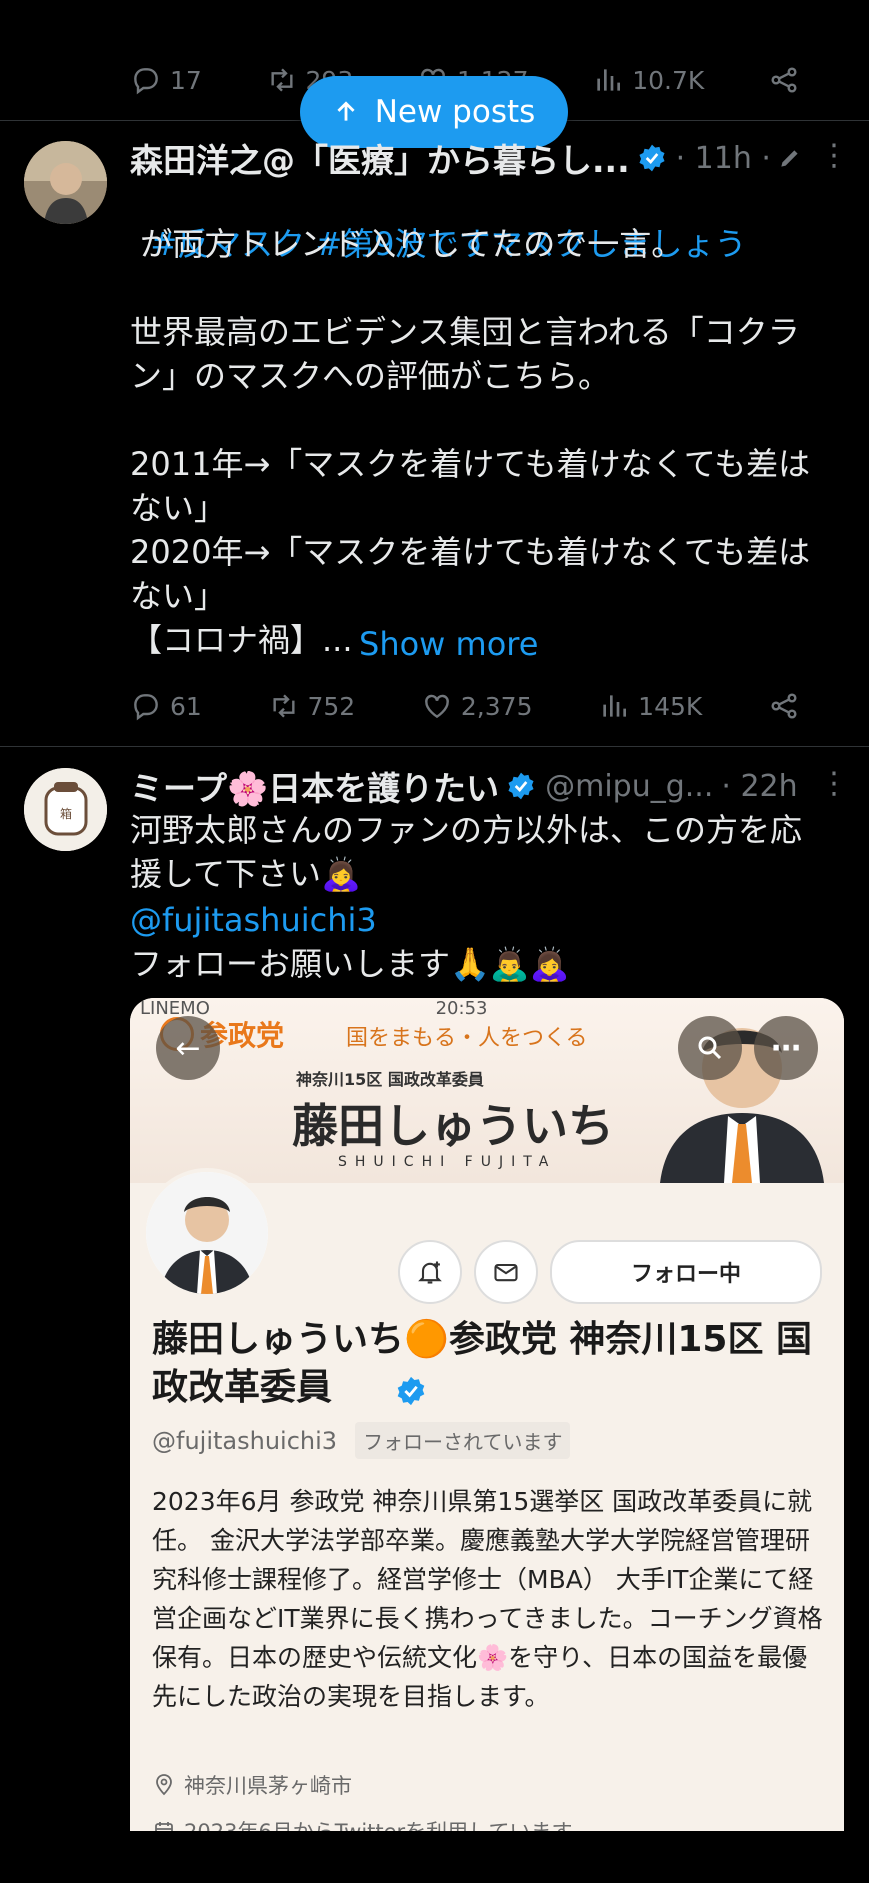 This screenshot has width=869, height=1883. Describe the element at coordinates (188, 1048) in the screenshot. I see `back-arrow-icon: ←` at that location.